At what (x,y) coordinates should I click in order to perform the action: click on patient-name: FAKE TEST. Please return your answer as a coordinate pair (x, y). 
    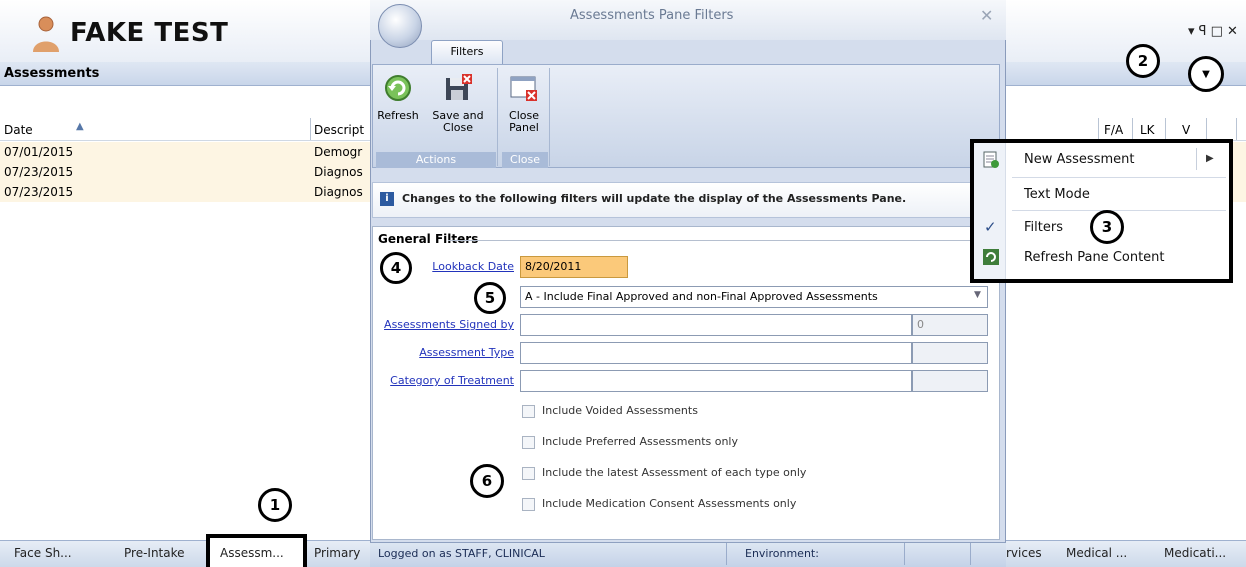
    Looking at the image, I should click on (149, 33).